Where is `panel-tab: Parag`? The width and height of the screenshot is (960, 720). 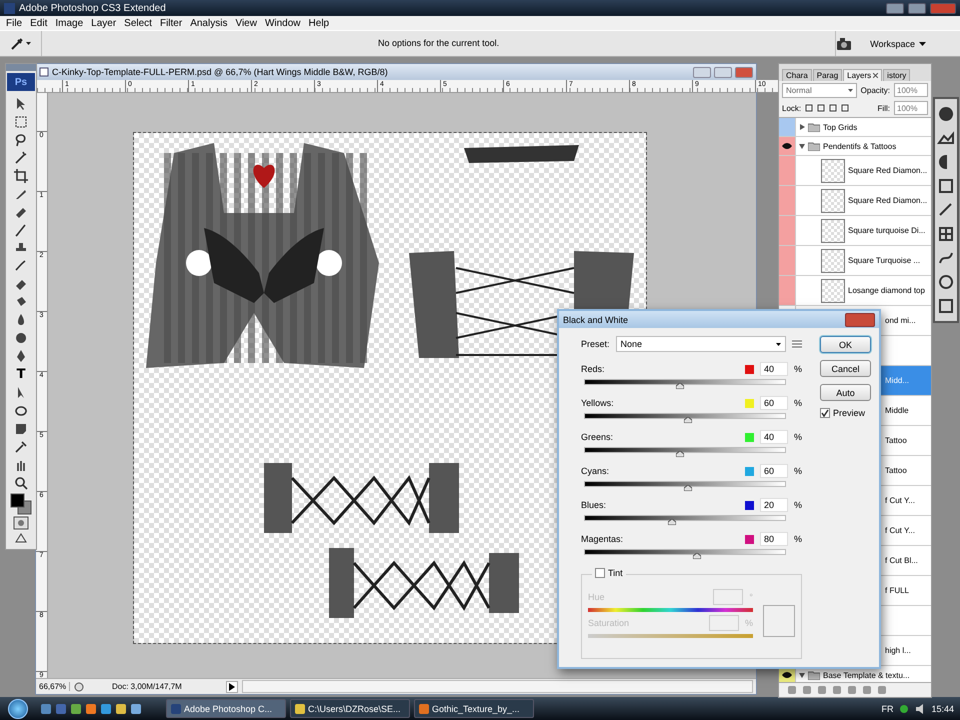
panel-tab: Parag is located at coordinates (827, 75).